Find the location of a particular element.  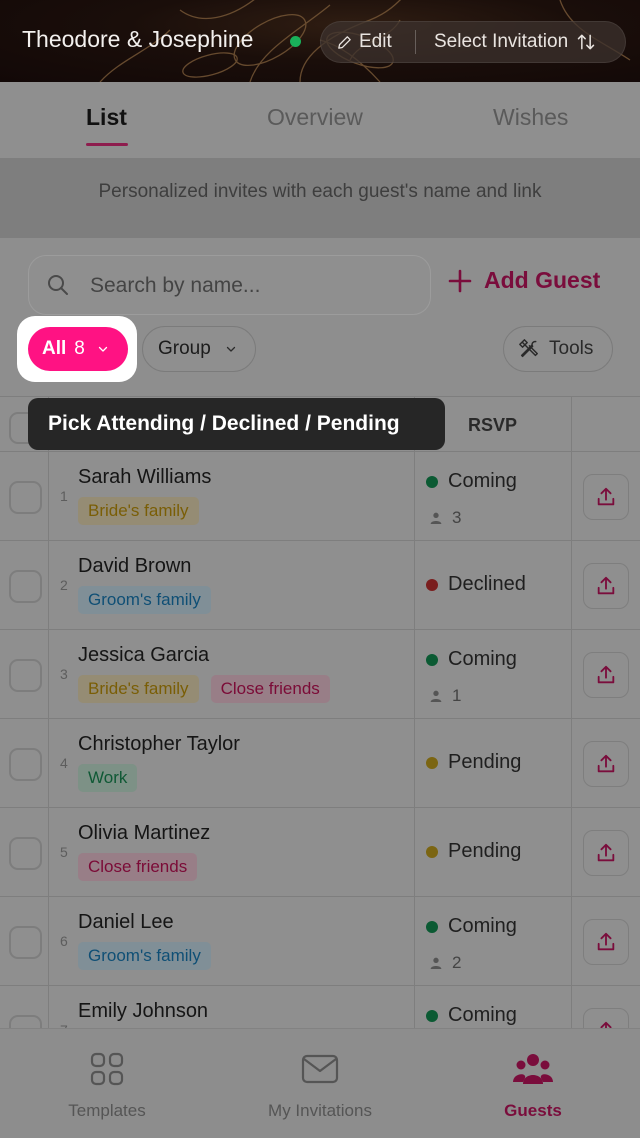

bottom-navigation: Templates My Invitations Guests is located at coordinates (320, 1083).